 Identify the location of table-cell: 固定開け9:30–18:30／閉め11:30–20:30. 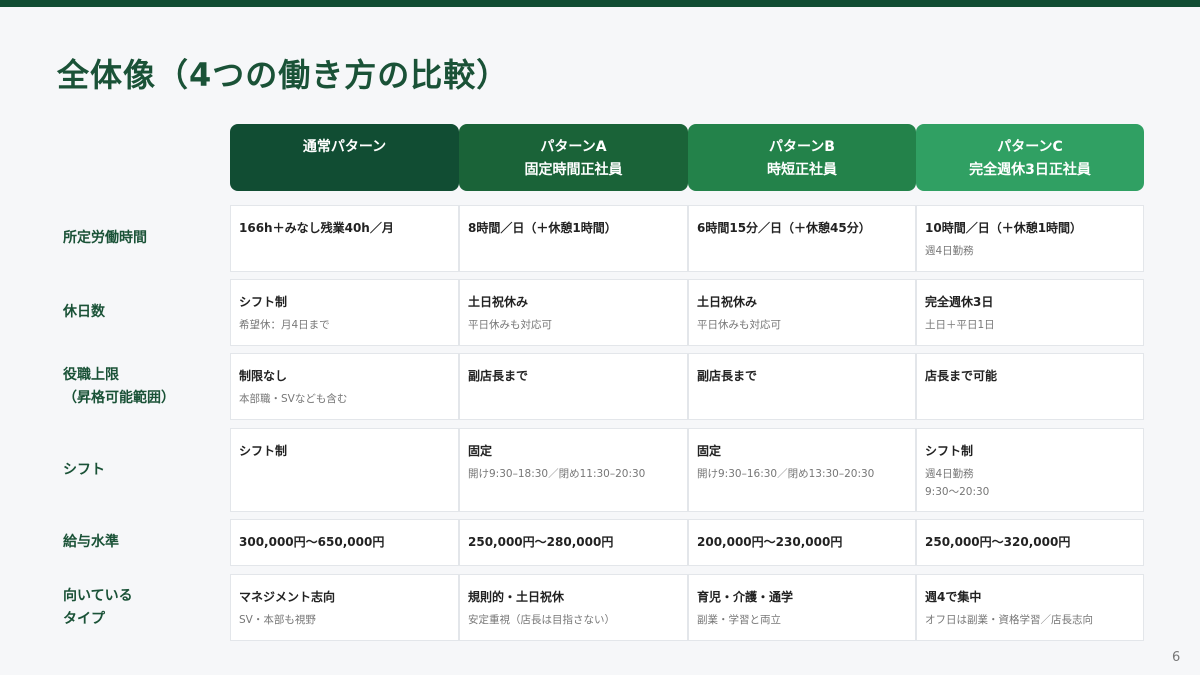
(573, 470).